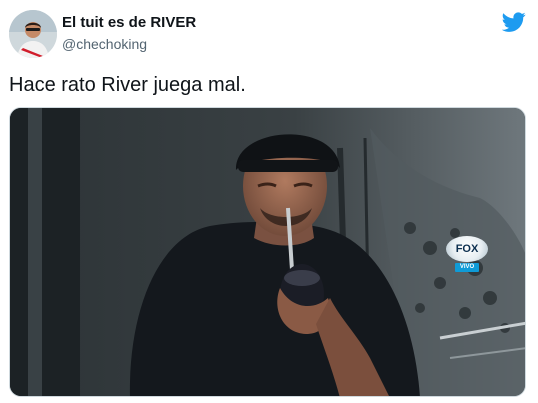 Image resolution: width=538 pixels, height=403 pixels. What do you see at coordinates (467, 249) in the screenshot?
I see `fox-sports-logo: FOX` at bounding box center [467, 249].